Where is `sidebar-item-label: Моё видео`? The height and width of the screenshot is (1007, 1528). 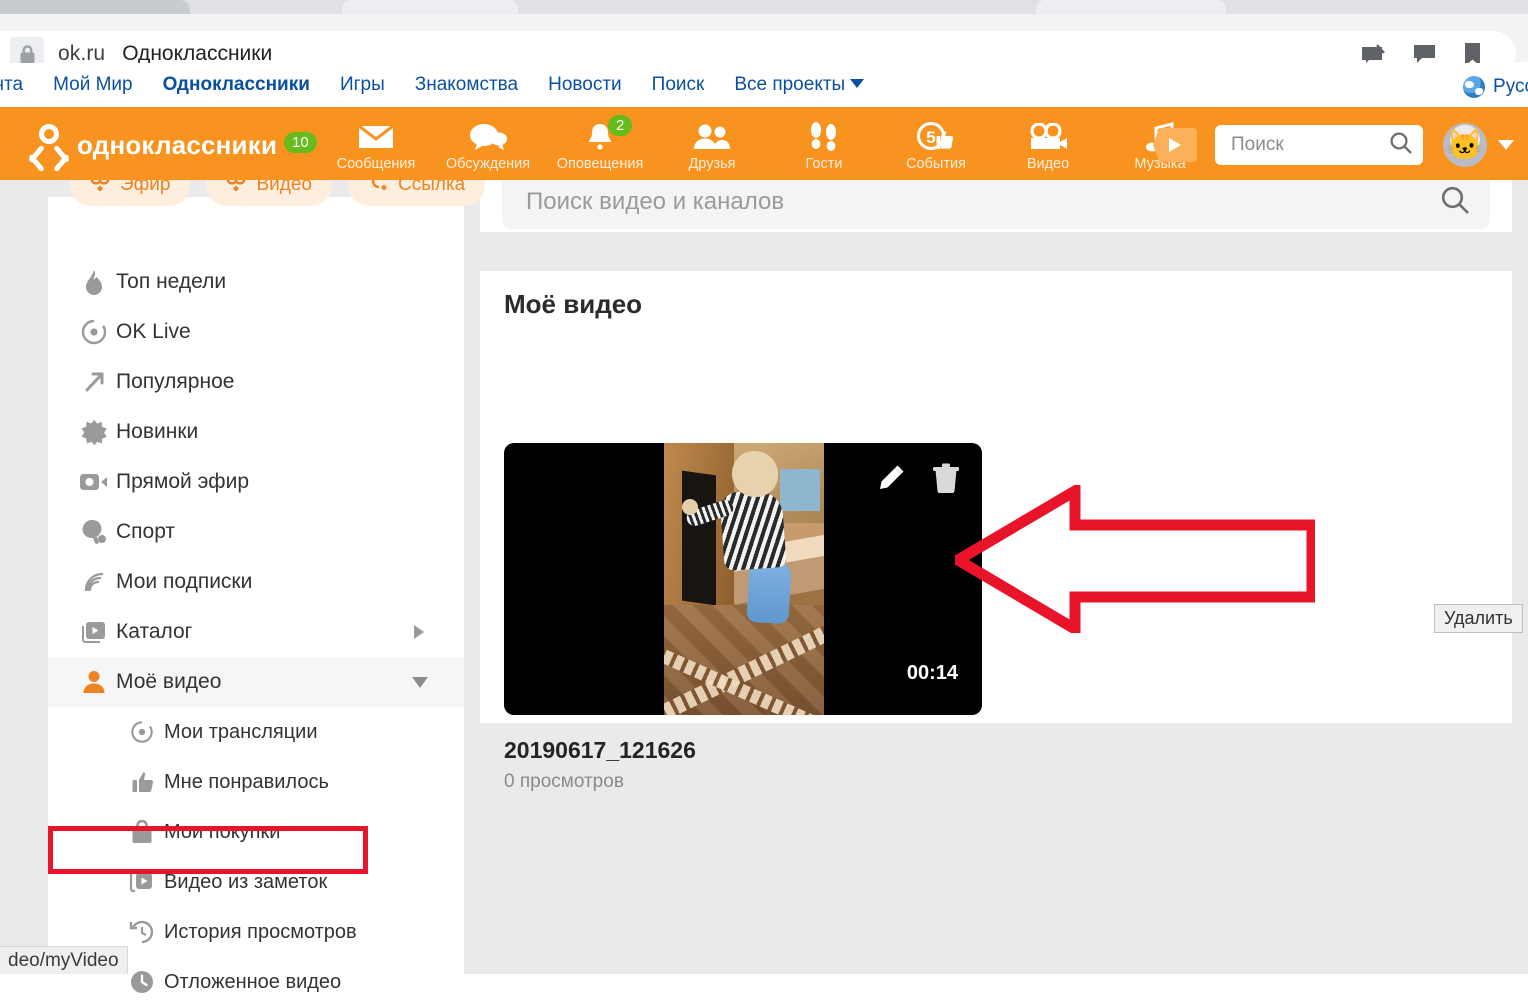
sidebar-item-label: Моё видео is located at coordinates (168, 682).